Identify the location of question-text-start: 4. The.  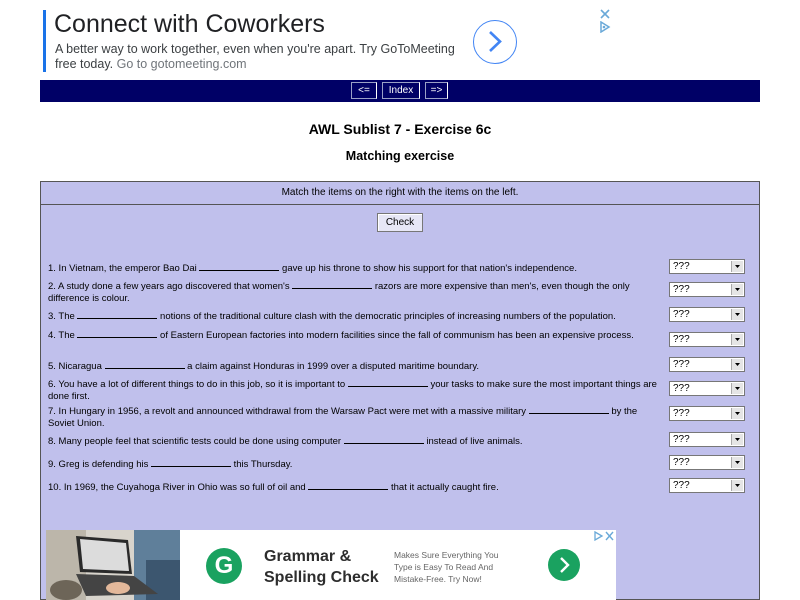
(61, 335).